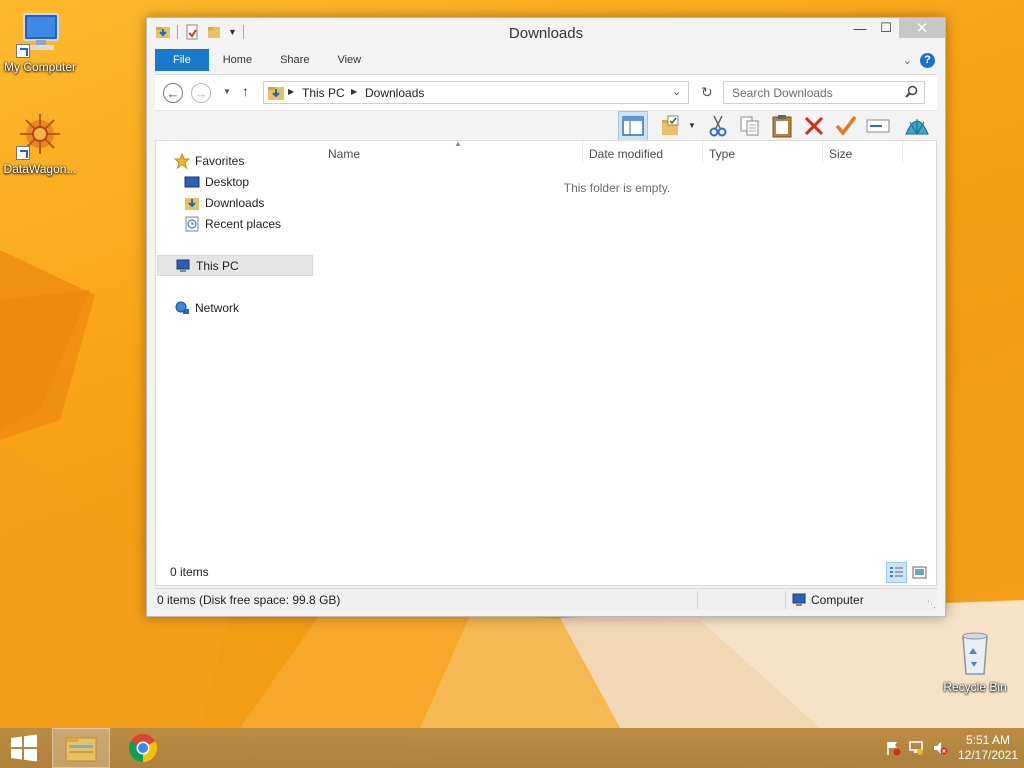  Describe the element at coordinates (546, 125) in the screenshot. I see `command-toolbar: ▼` at that location.